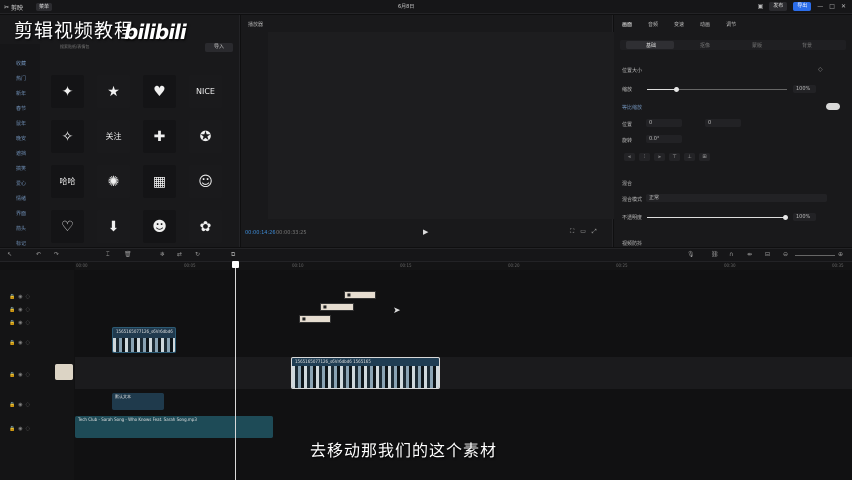 This screenshot has height=480, width=852. What do you see at coordinates (689, 157) in the screenshot?
I see `align-button: ⊥` at bounding box center [689, 157].